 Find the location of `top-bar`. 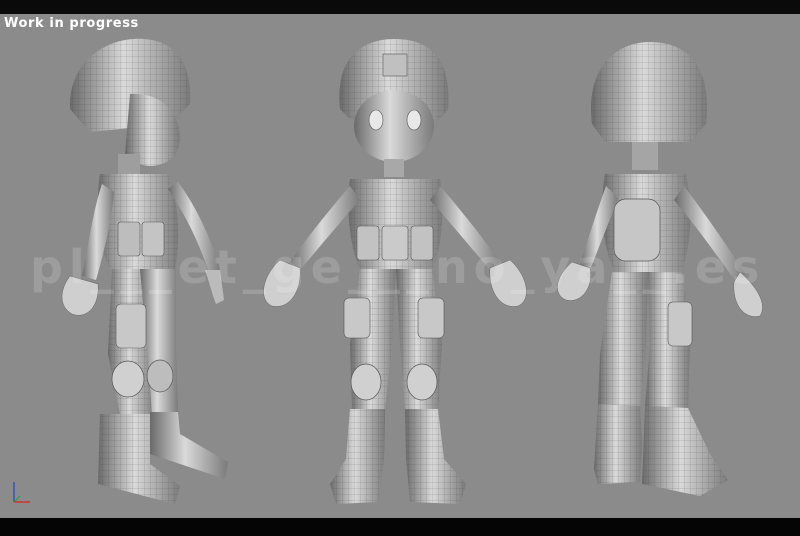

top-bar is located at coordinates (400, 7).